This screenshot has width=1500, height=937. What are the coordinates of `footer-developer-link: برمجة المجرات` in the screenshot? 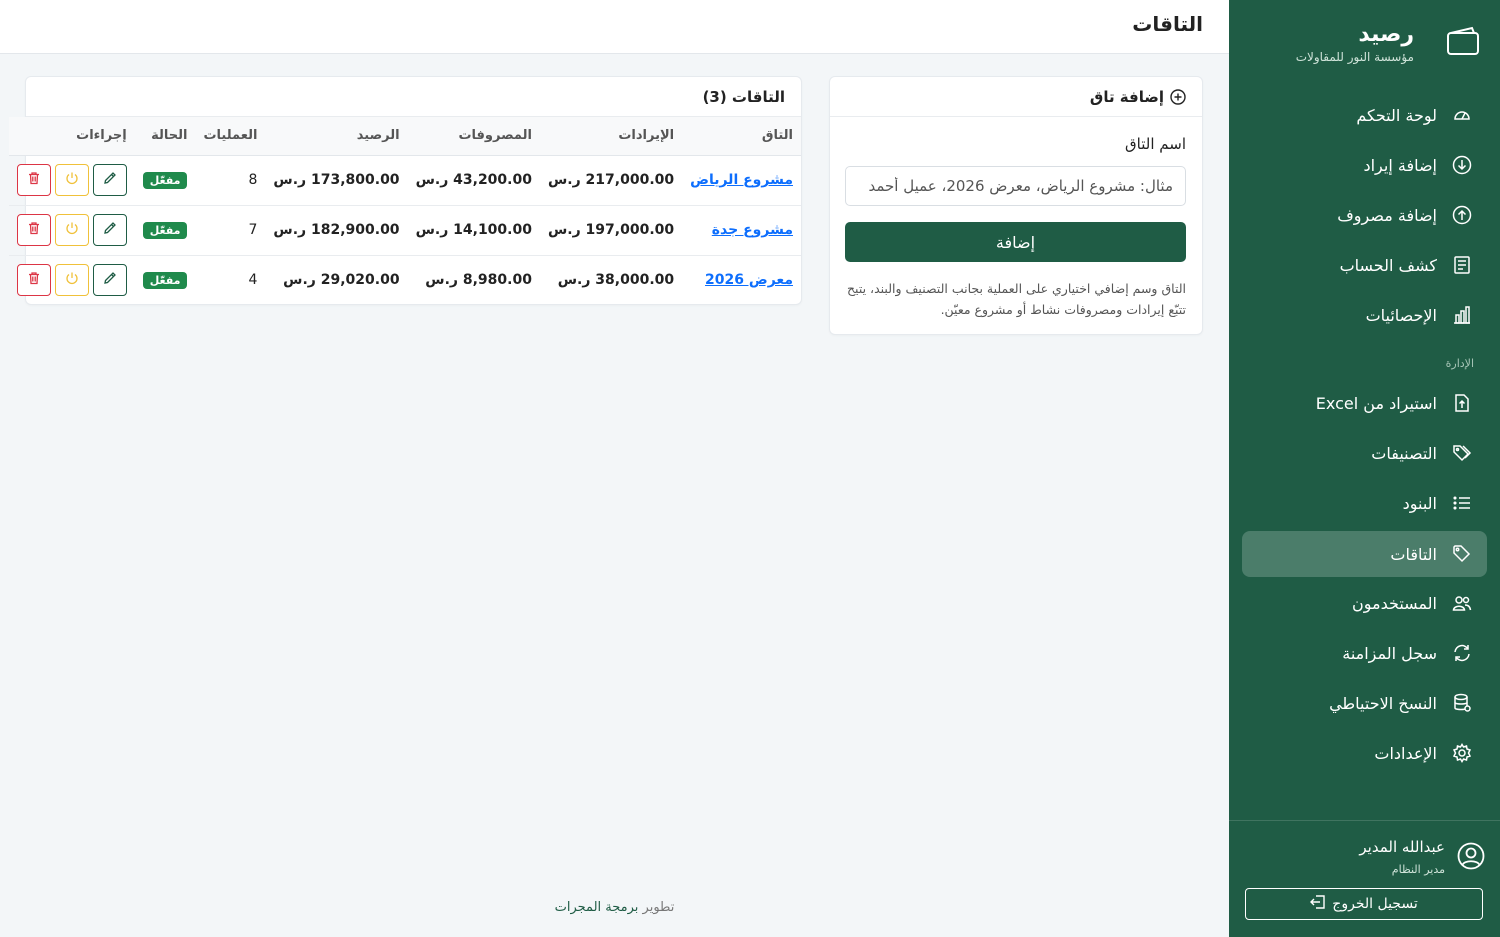 It's located at (597, 907).